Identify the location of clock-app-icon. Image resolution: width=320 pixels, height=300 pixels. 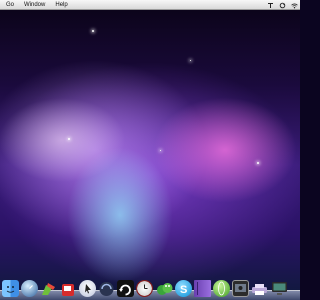
(145, 288).